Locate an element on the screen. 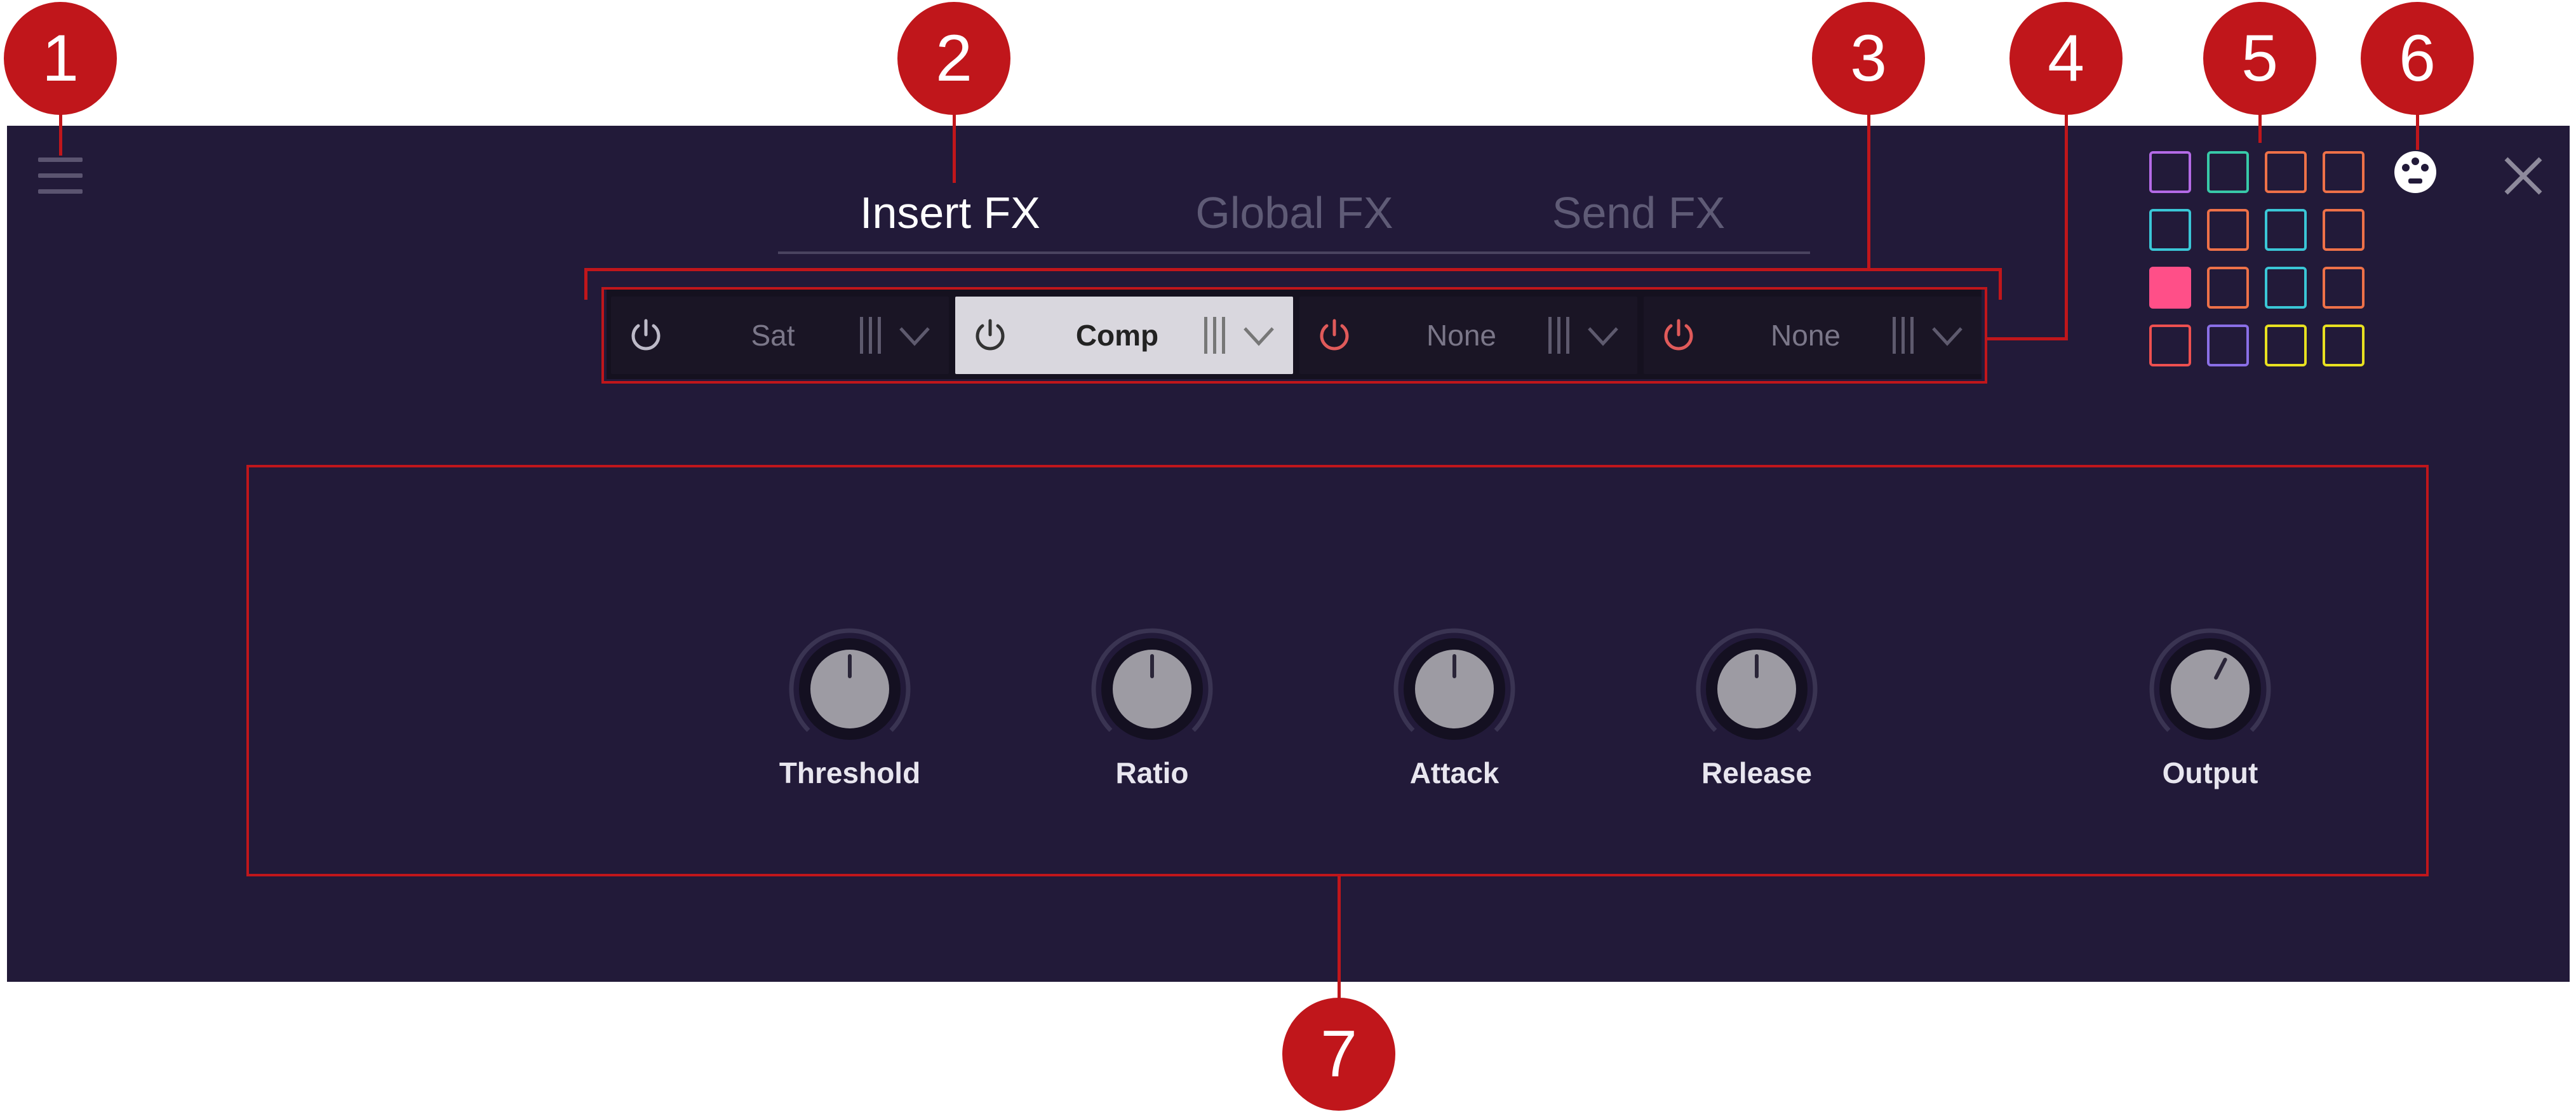  annotation-badge-4: 4 is located at coordinates (2066, 59).